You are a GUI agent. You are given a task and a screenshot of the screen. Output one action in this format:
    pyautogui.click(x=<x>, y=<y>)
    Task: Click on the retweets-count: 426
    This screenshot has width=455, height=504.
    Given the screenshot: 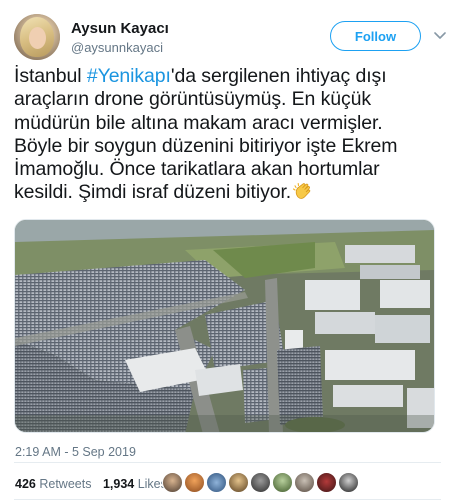 What is the action you would take?
    pyautogui.click(x=25, y=484)
    